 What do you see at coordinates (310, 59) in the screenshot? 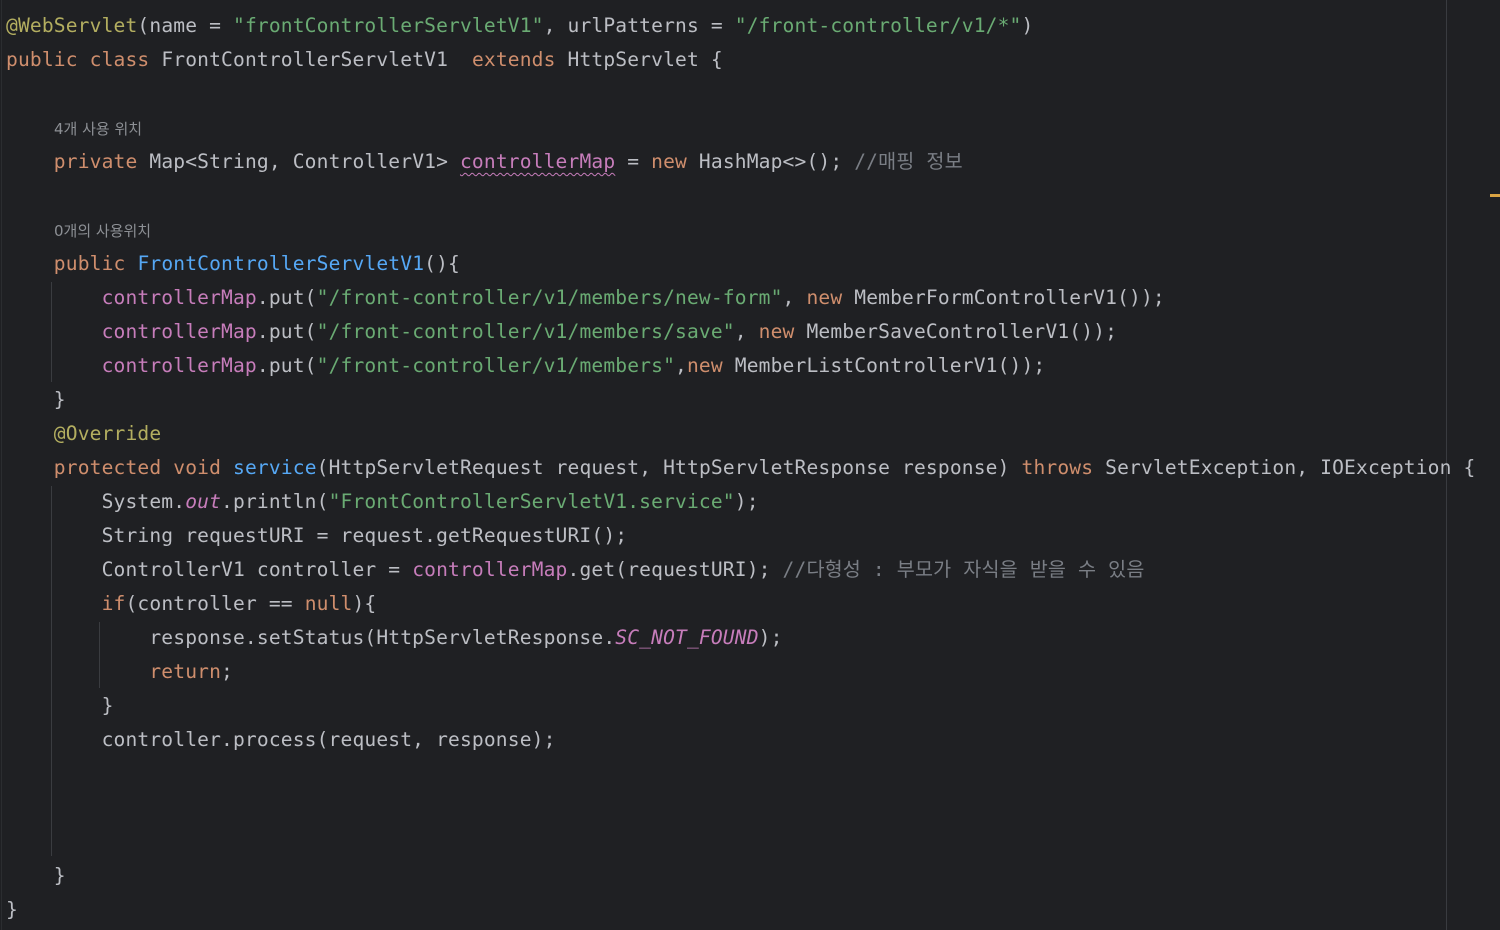
I see `code-token: FrontControllerServletV1` at bounding box center [310, 59].